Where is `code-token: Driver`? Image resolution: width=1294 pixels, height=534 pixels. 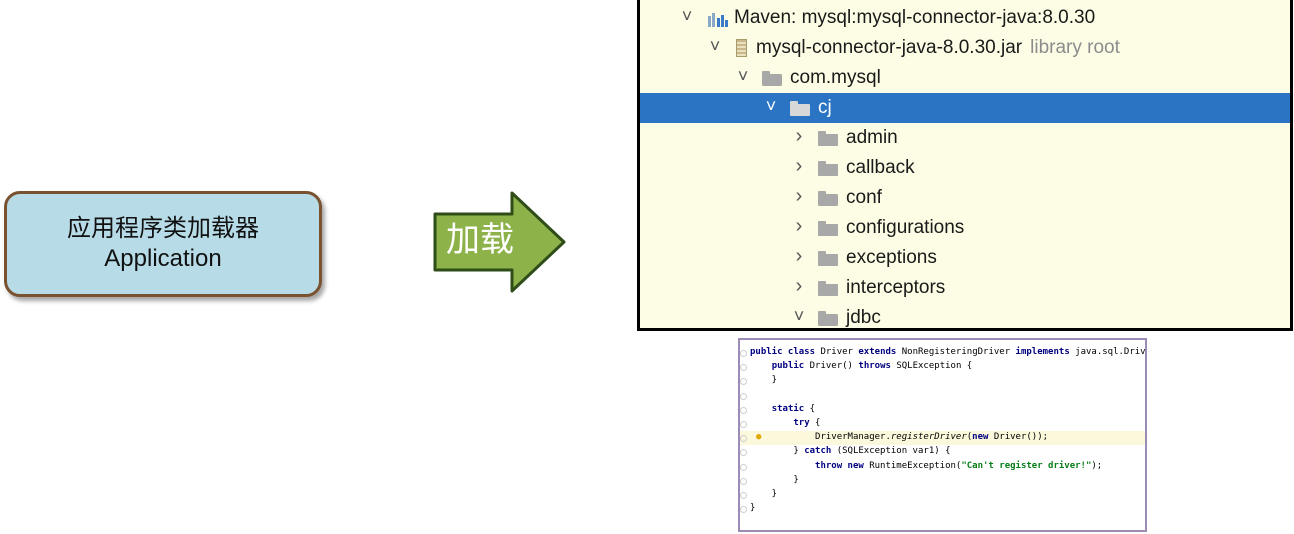
code-token: Driver is located at coordinates (839, 352).